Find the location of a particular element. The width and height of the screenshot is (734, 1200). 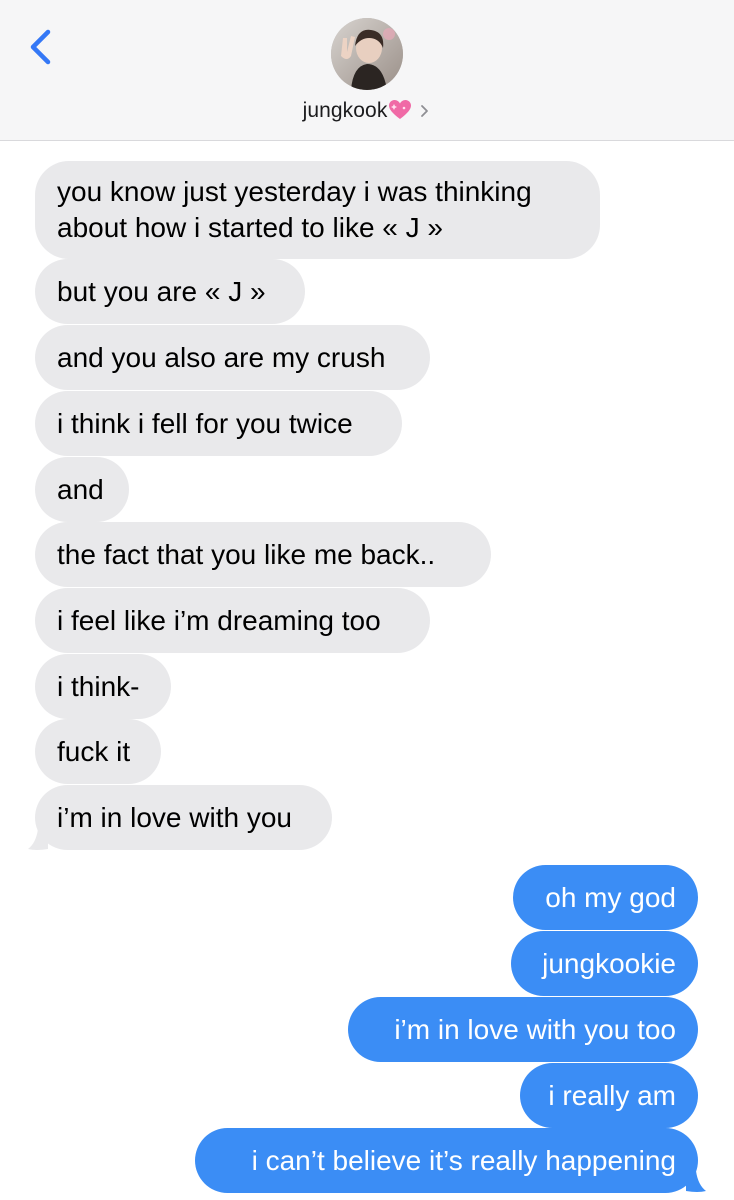

sent-message-bubble: jungkookie is located at coordinates (604, 963).